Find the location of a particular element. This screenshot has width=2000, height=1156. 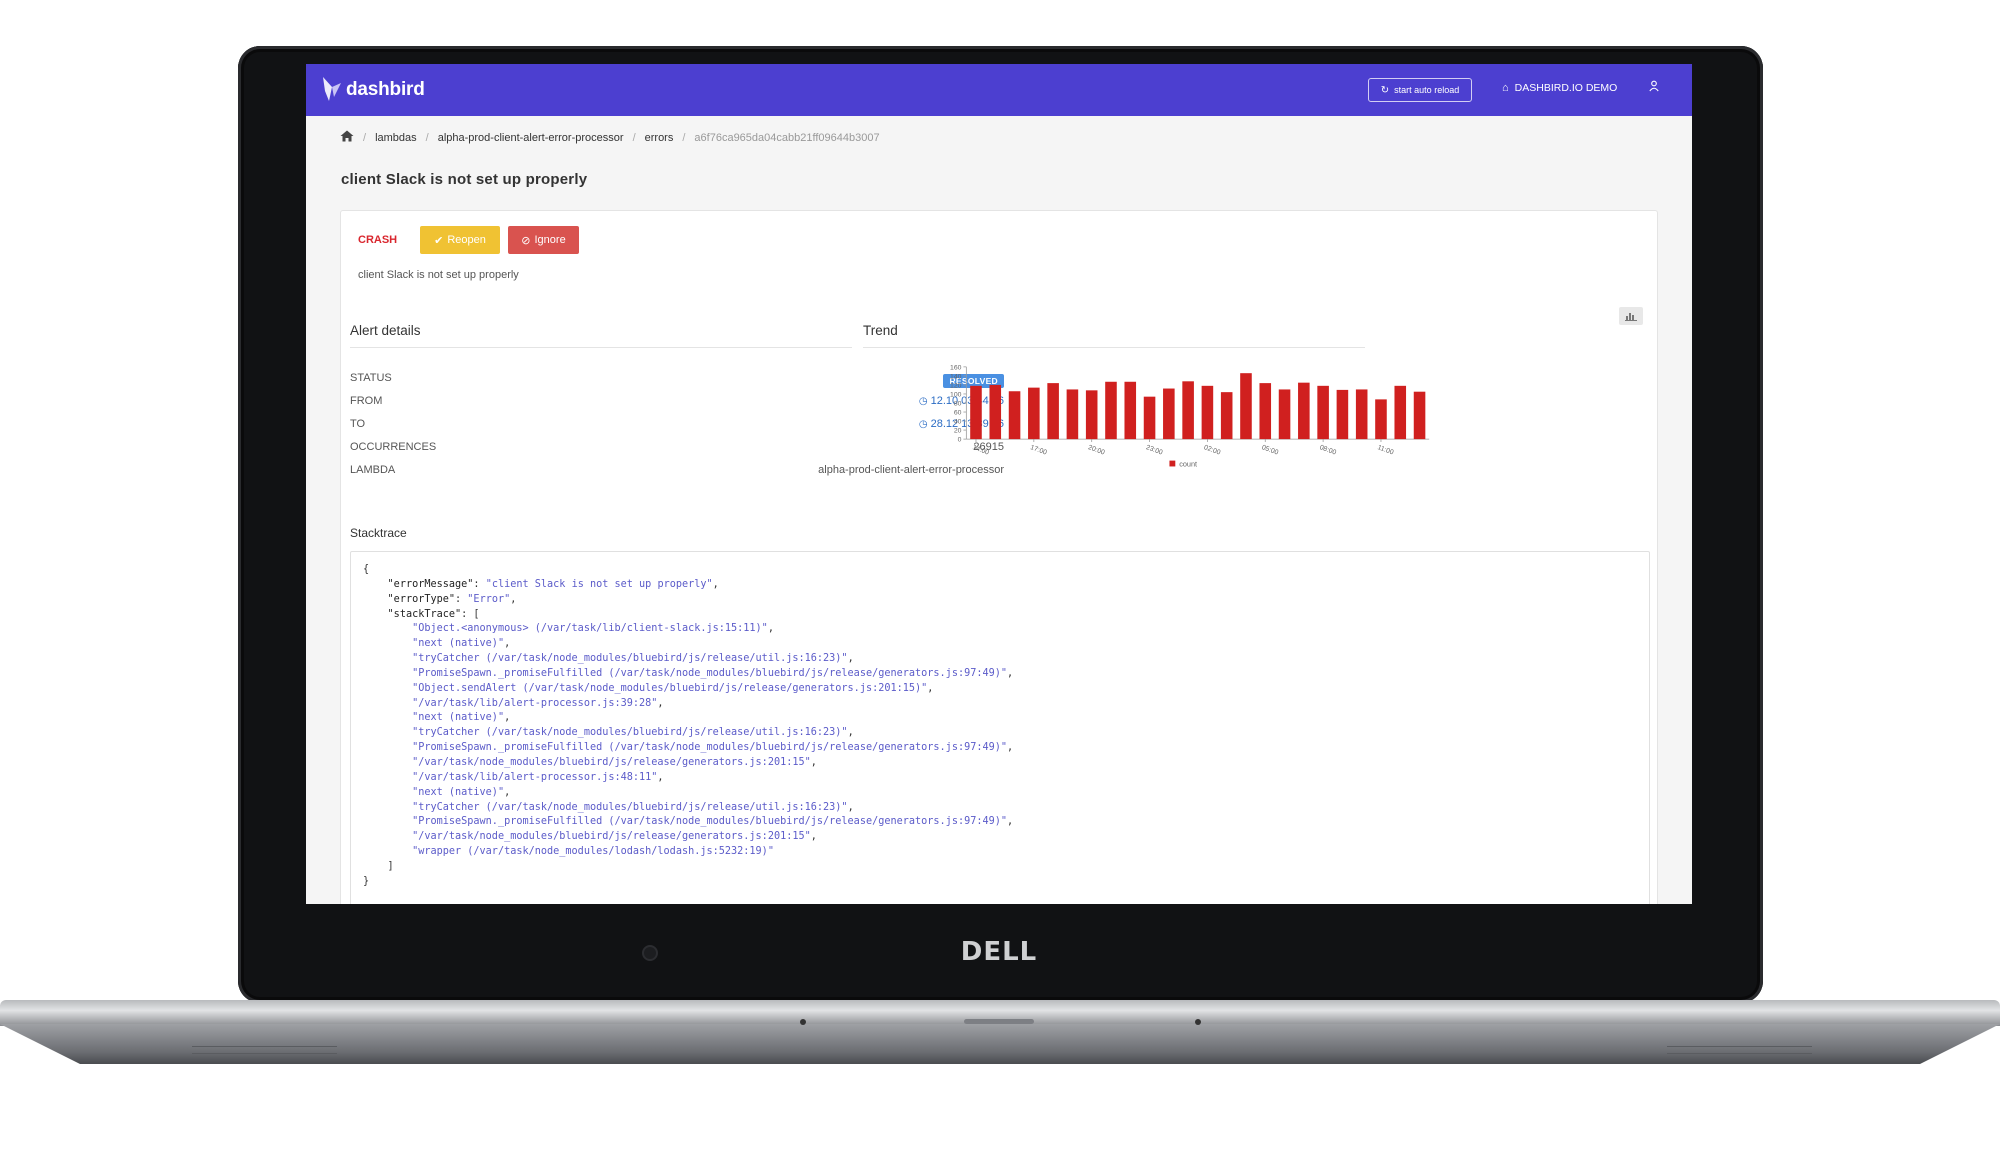

speaker-vent is located at coordinates (264, 1050).